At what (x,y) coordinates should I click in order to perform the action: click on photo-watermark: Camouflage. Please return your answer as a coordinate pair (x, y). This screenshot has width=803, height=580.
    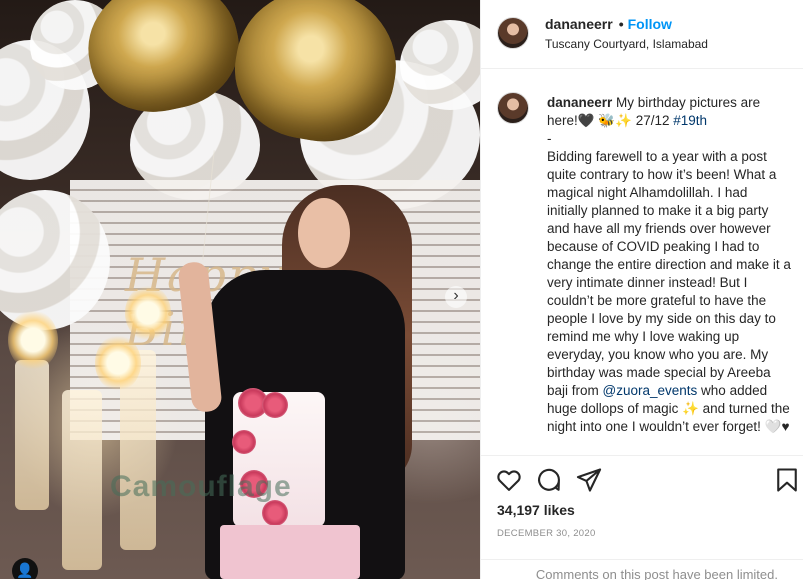
    Looking at the image, I should click on (201, 486).